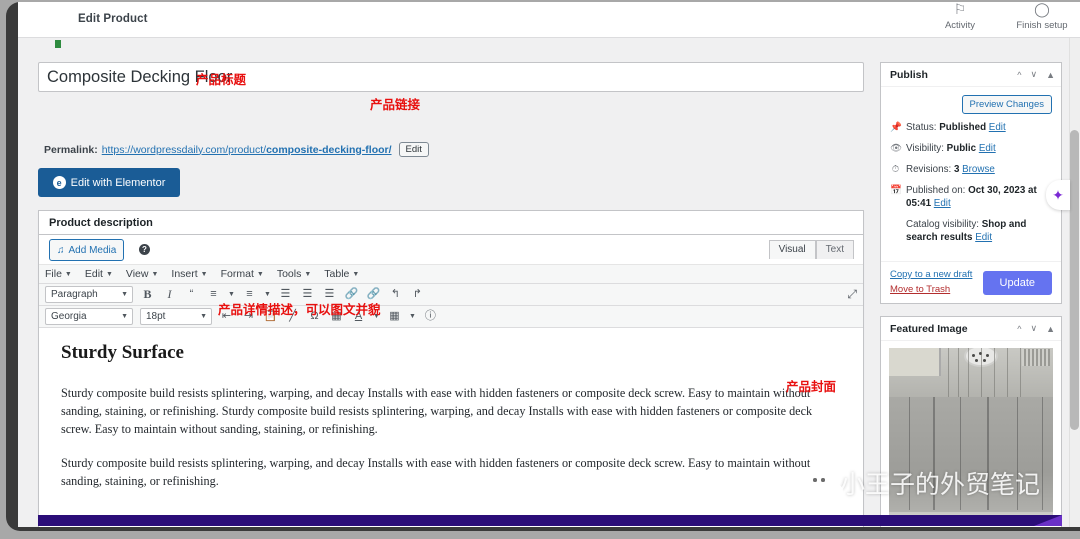  I want to click on publish-panel-title: Publish, so click(909, 74).